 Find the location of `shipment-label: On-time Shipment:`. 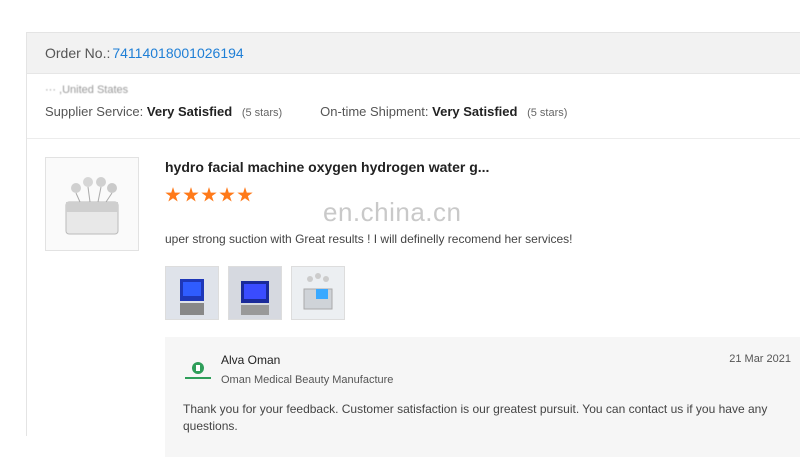

shipment-label: On-time Shipment: is located at coordinates (374, 111).